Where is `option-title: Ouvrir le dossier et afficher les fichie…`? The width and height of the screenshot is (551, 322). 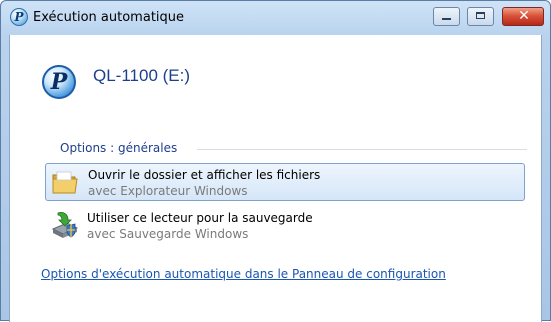 option-title: Ouvrir le dossier et afficher les fichie… is located at coordinates (204, 175).